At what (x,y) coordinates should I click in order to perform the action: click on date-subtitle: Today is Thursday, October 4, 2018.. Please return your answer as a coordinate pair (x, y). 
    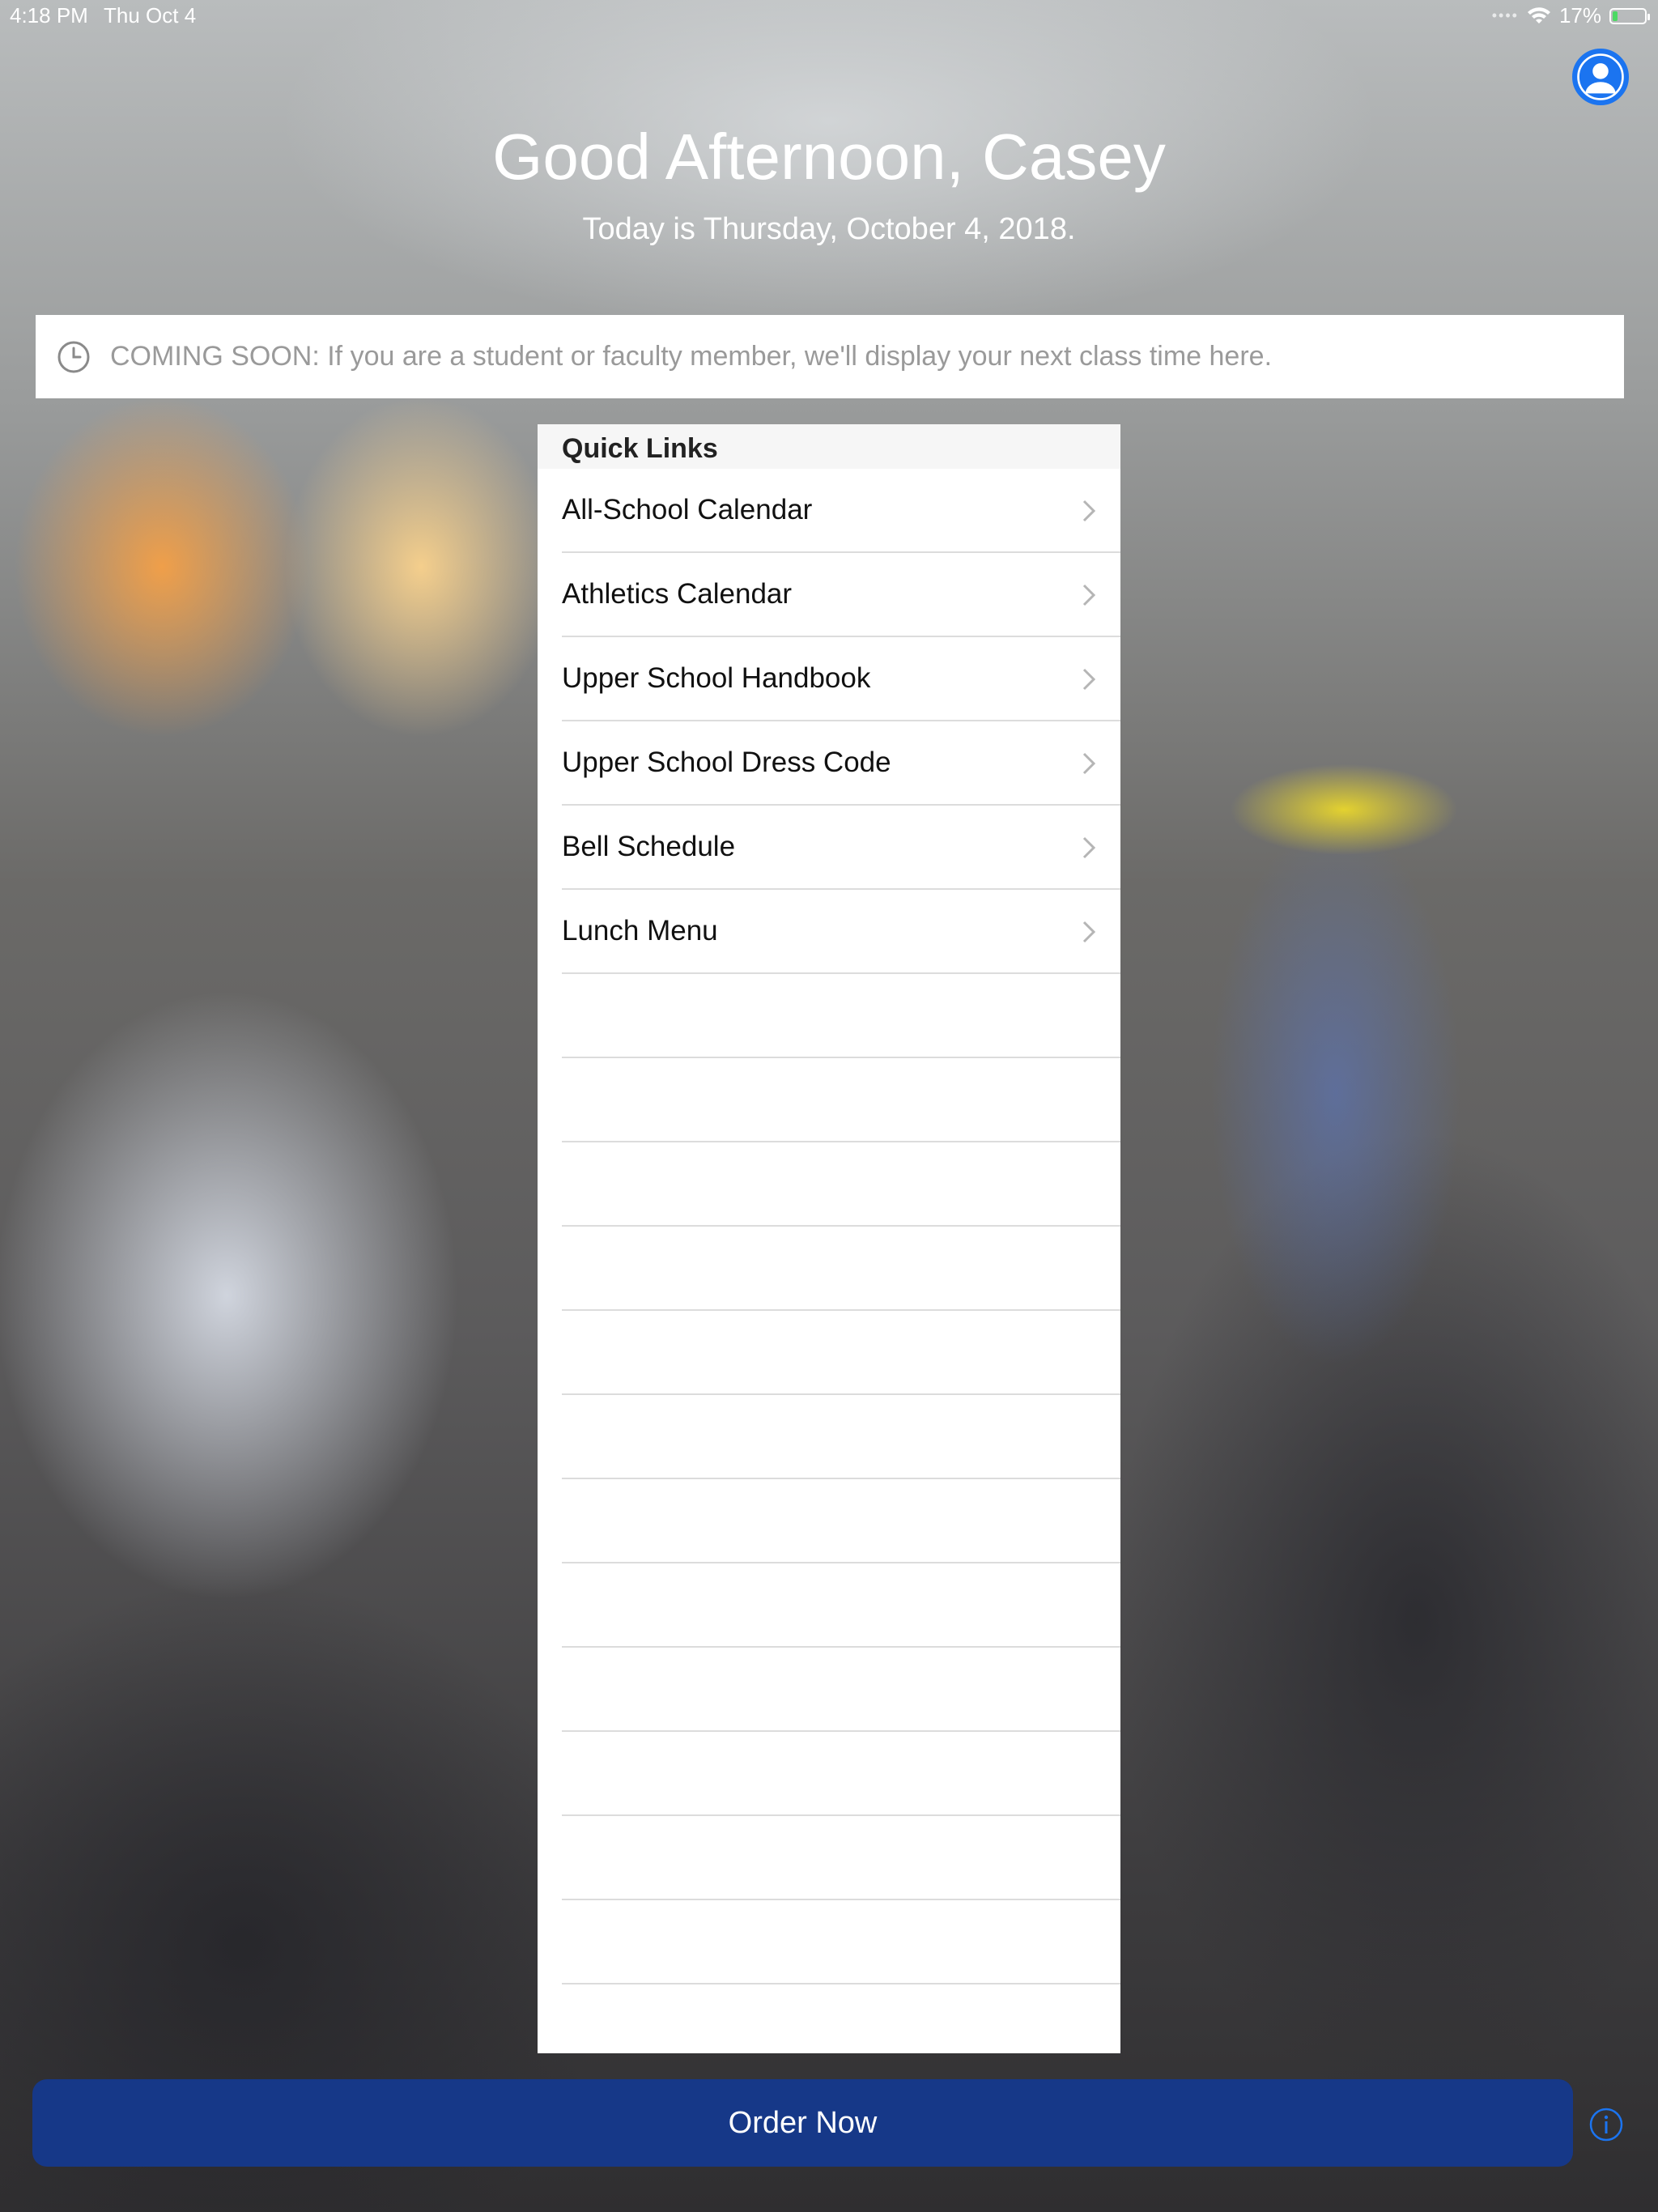
    Looking at the image, I should click on (829, 229).